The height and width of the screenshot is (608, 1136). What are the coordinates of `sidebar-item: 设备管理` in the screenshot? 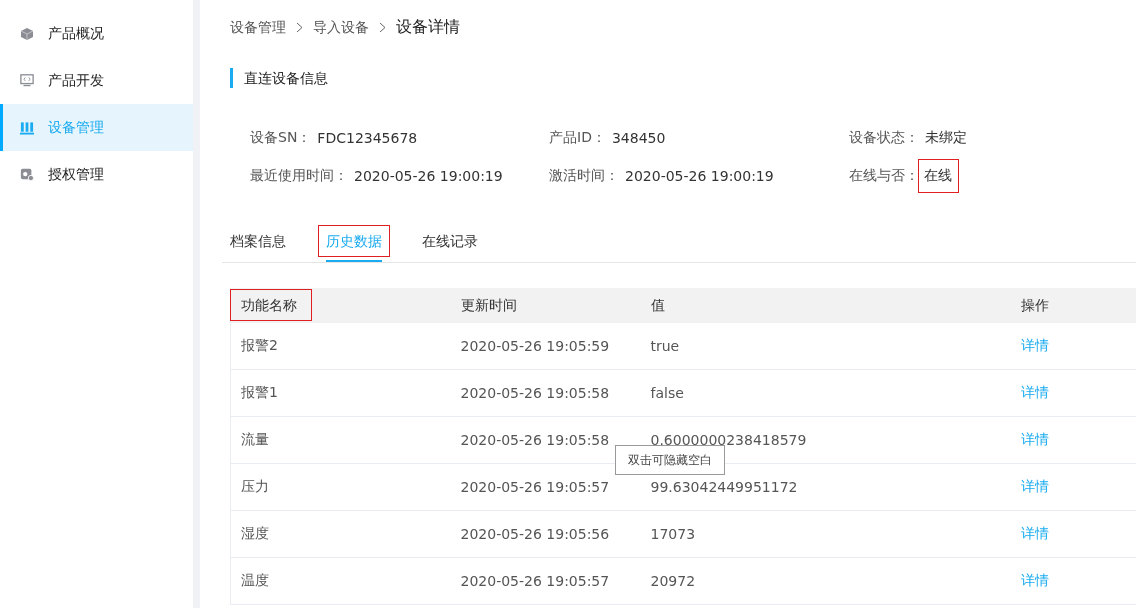 It's located at (96, 127).